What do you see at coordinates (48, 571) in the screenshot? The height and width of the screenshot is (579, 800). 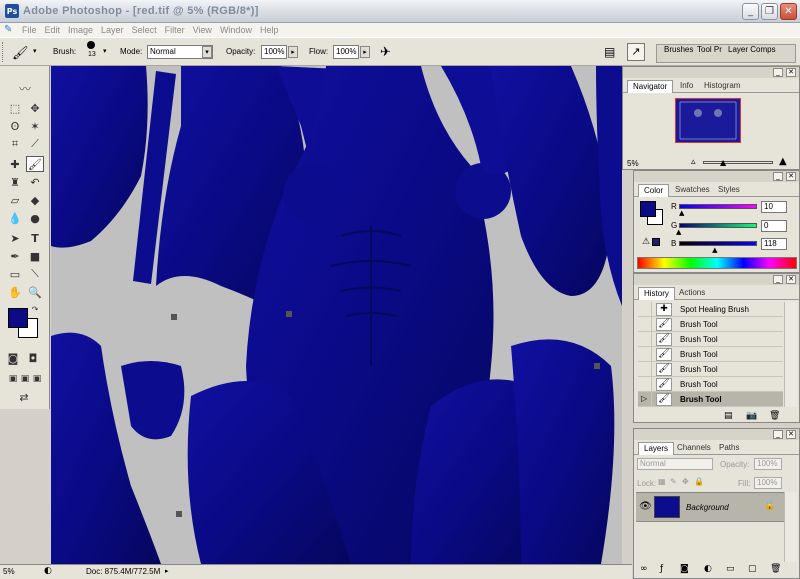 I see `status-preview-icon: ◐` at bounding box center [48, 571].